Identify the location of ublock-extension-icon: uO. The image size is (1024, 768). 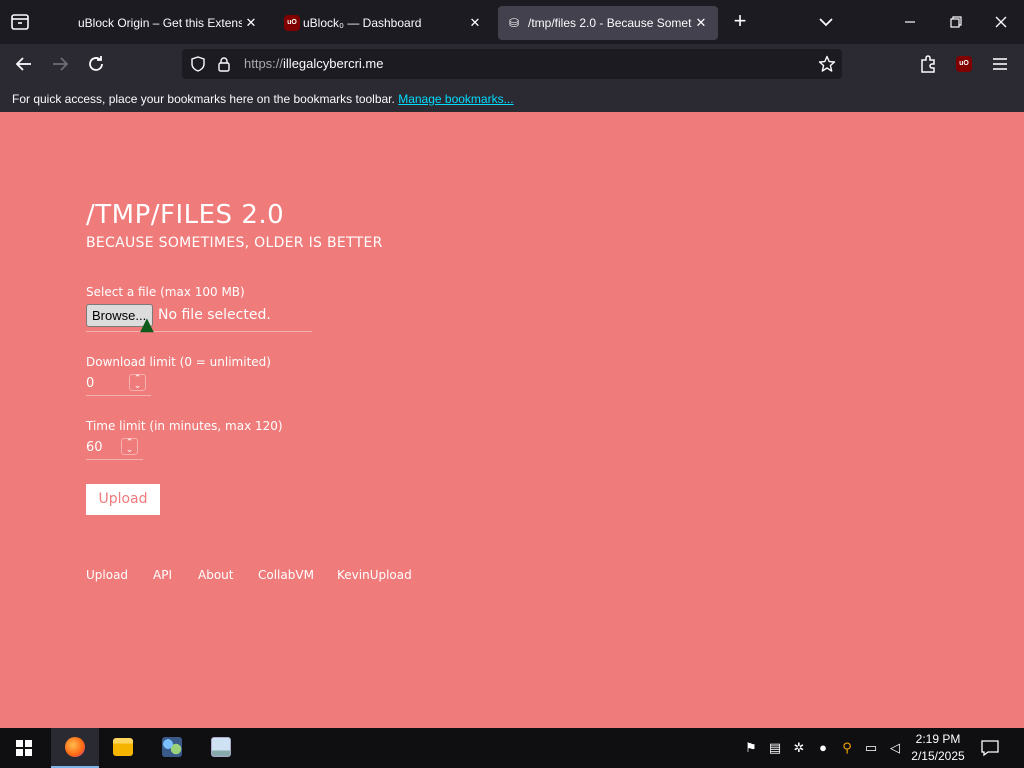
(964, 64).